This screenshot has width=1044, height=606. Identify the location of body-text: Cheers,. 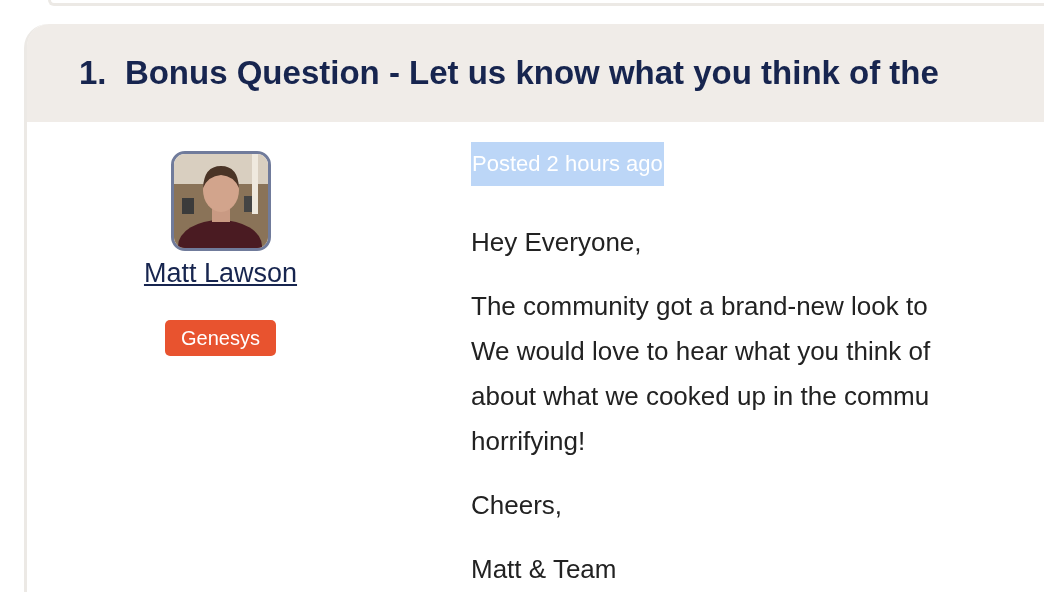
(517, 505).